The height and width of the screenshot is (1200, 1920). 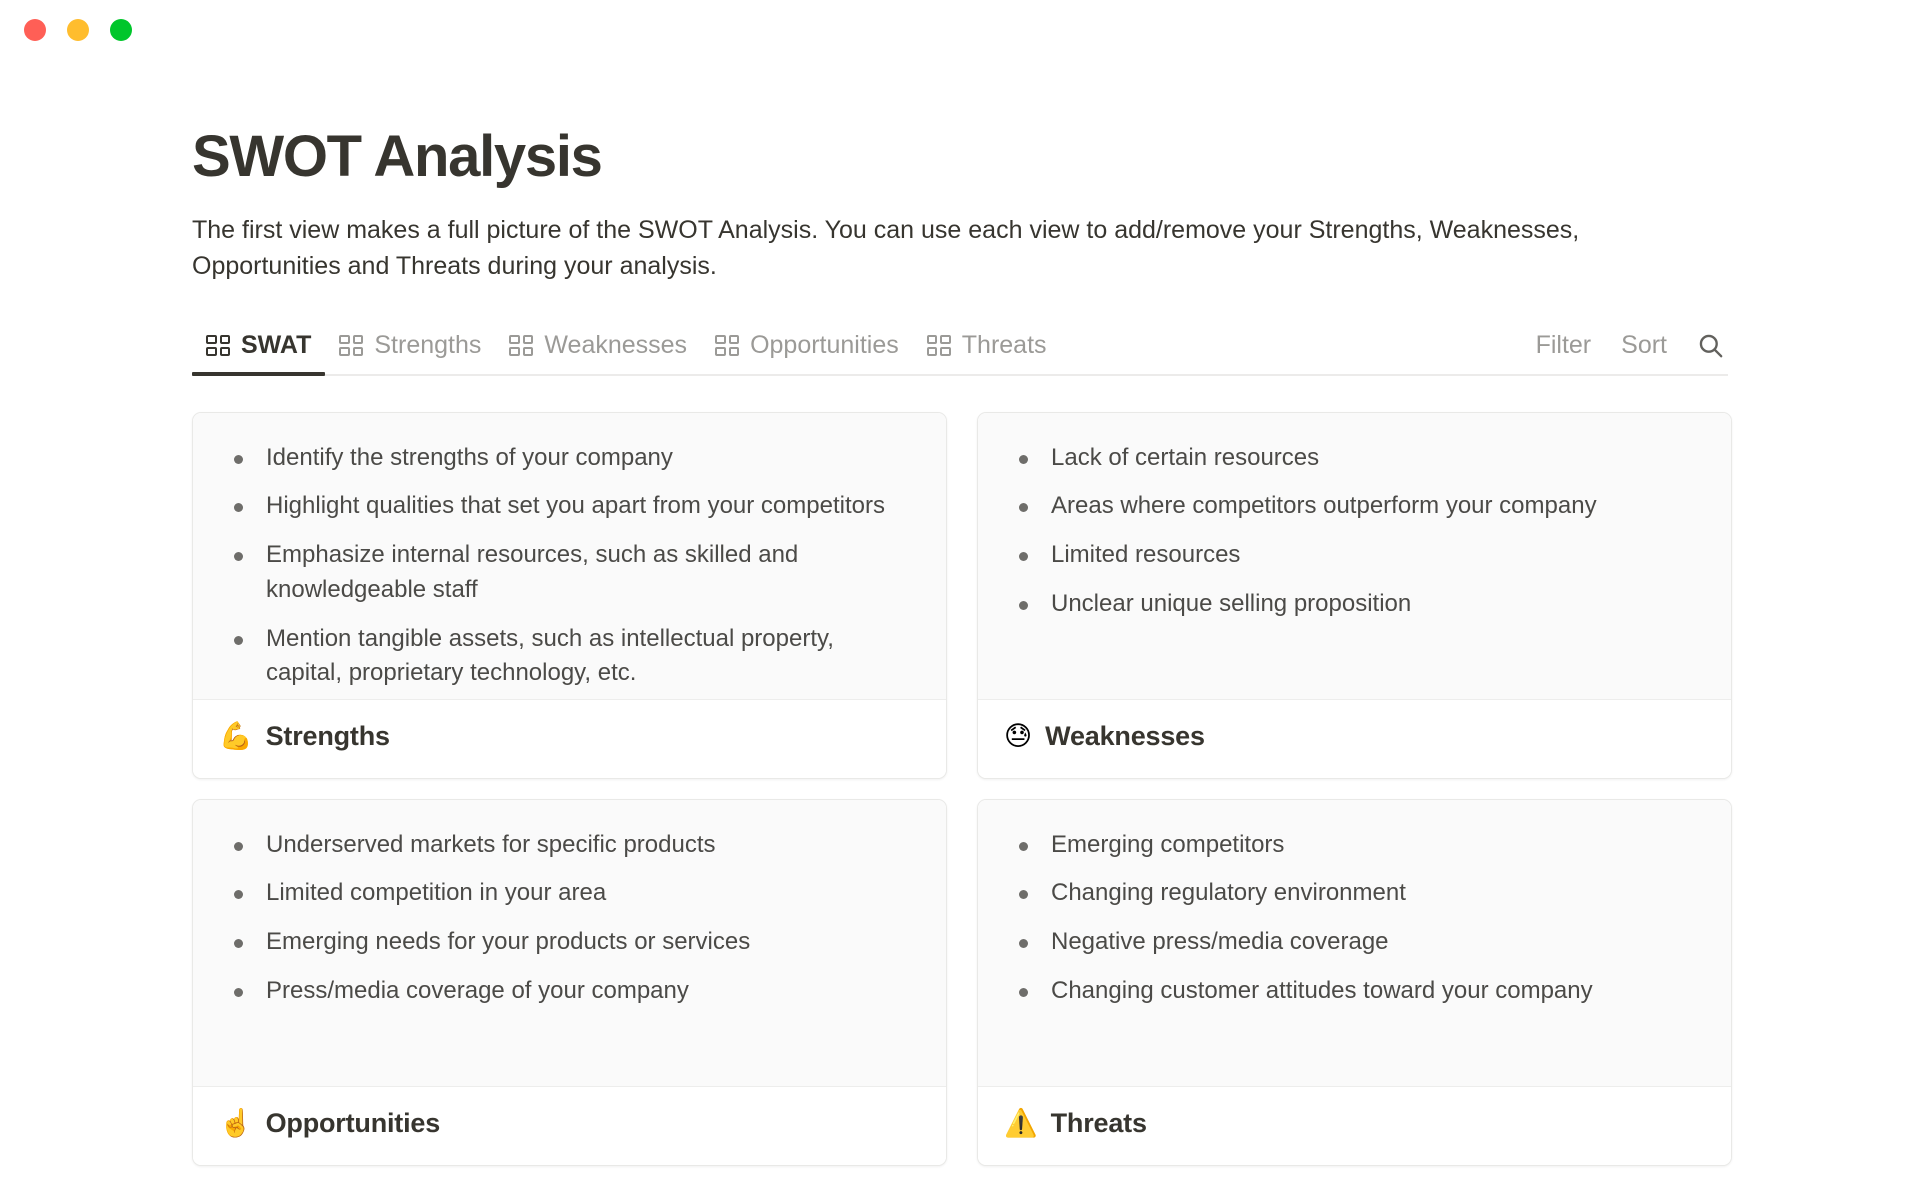 What do you see at coordinates (236, 1123) in the screenshot?
I see `index-pointing-up-emoji: ☝️` at bounding box center [236, 1123].